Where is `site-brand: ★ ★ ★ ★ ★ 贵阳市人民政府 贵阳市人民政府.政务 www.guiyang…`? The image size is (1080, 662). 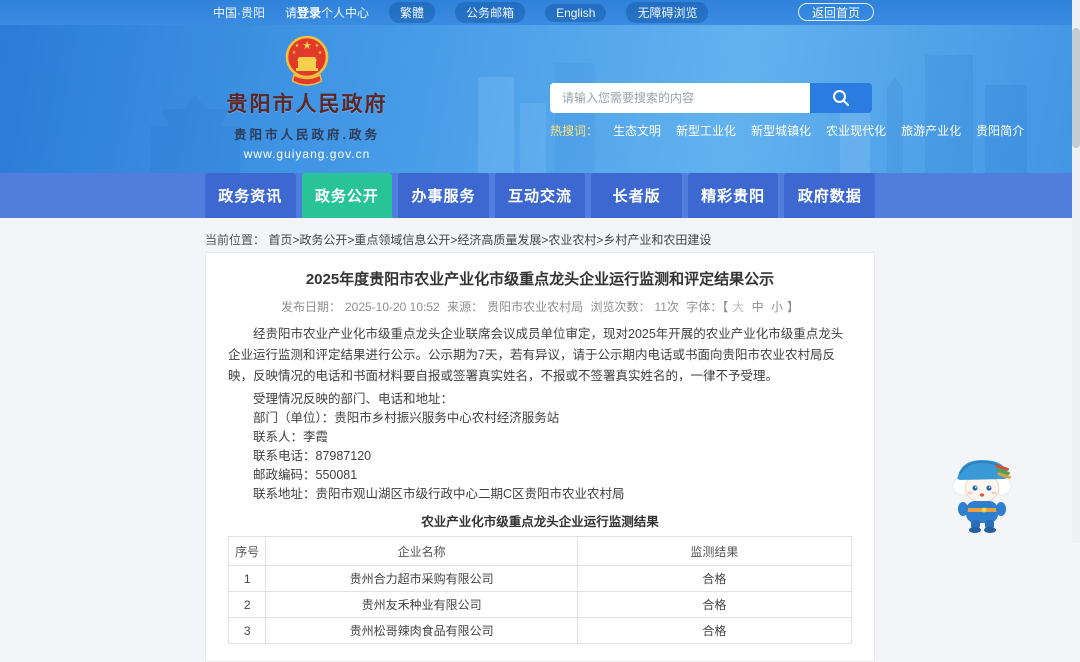
site-brand: ★ ★ ★ ★ ★ 贵阳市人民政府 贵阳市人民政府.政务 www.guiyang… is located at coordinates (307, 97).